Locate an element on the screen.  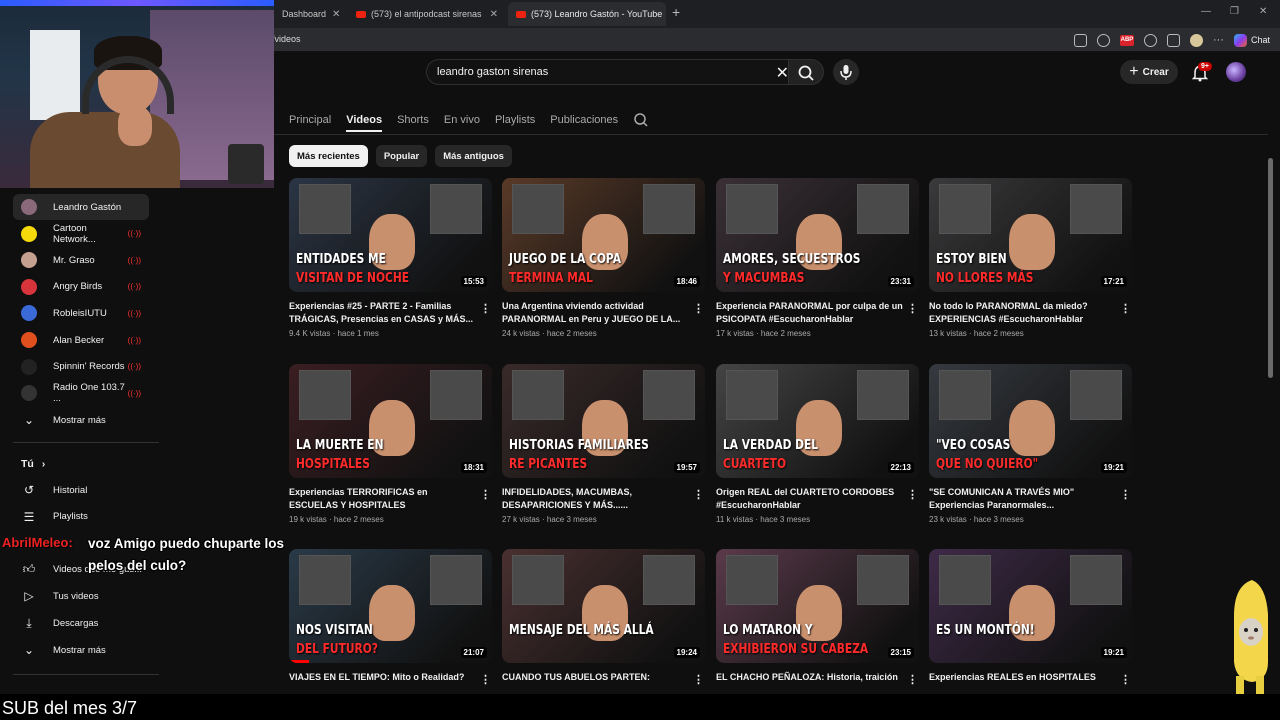
search-button is located at coordinates (806, 72).